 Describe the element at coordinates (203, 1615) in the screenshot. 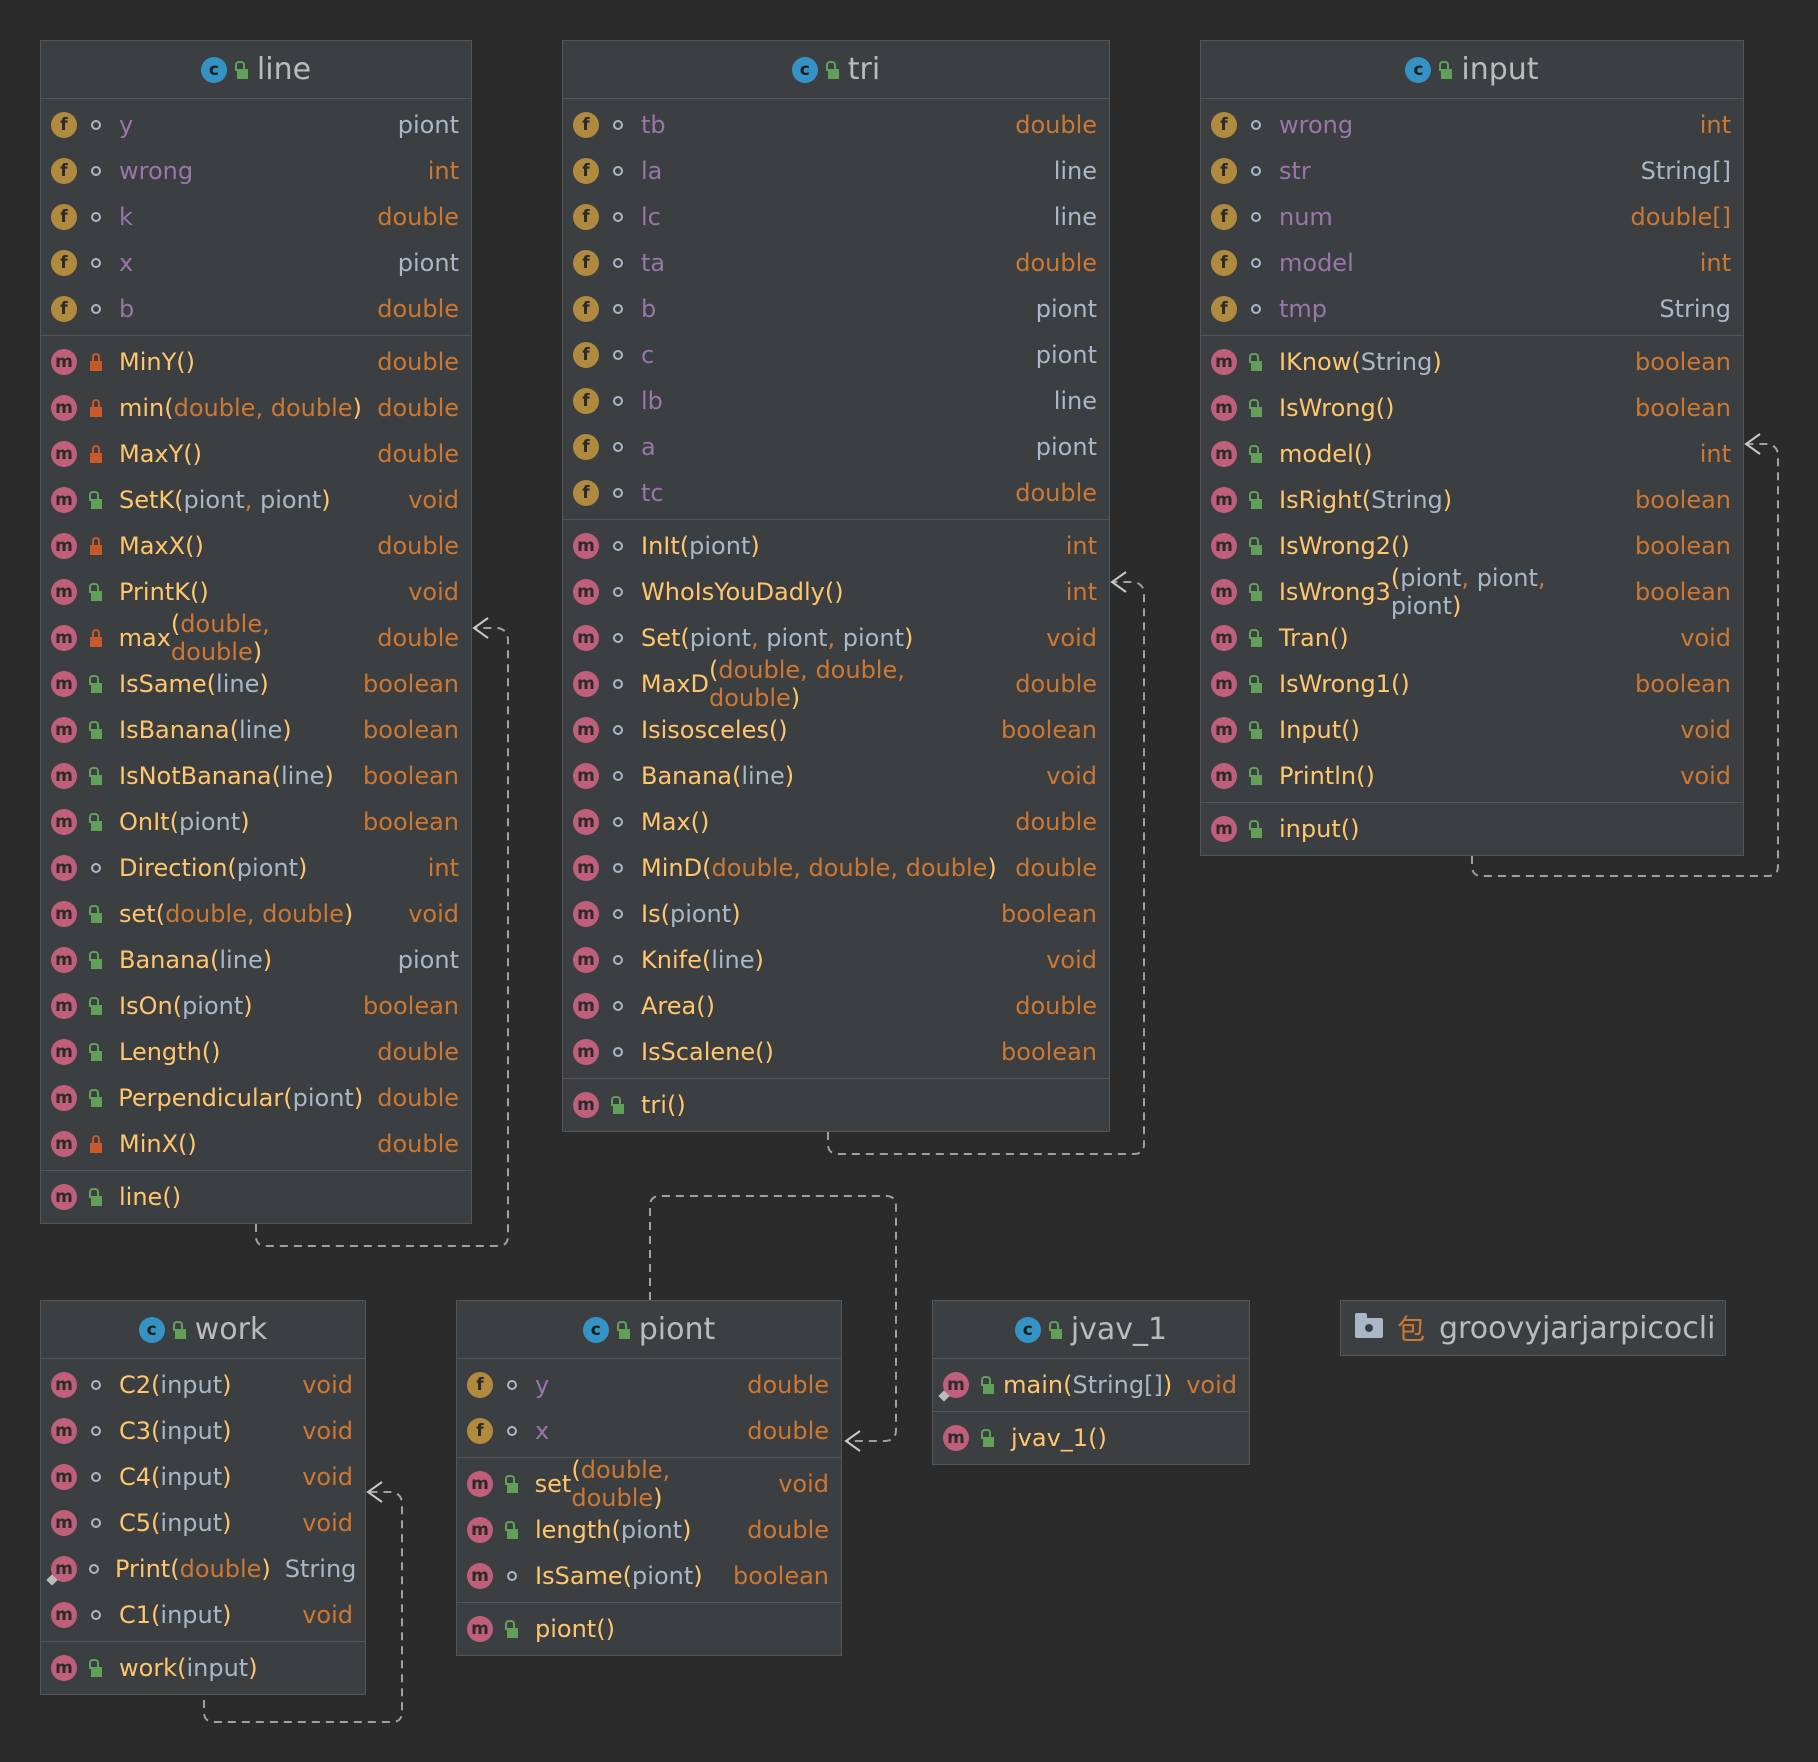

I see `method-row: m C1 (input) void` at that location.